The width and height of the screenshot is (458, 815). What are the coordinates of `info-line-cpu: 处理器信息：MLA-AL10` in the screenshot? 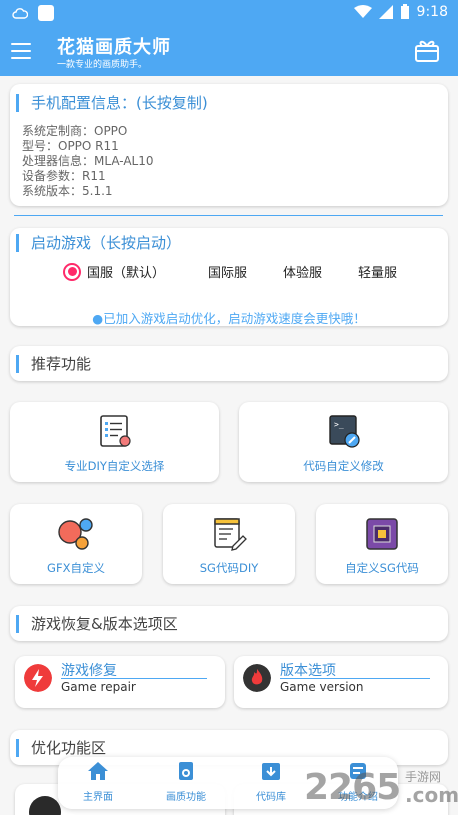 It's located at (88, 161).